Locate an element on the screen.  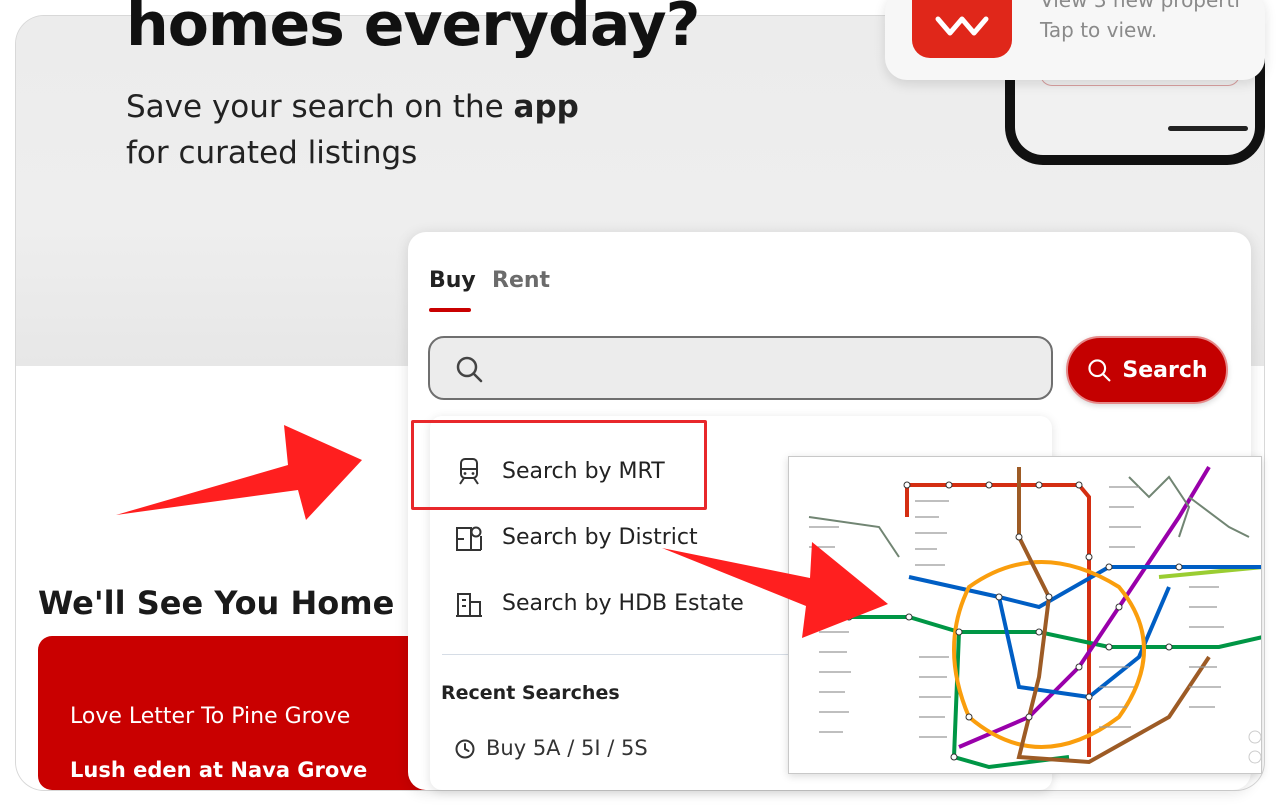
building-icon is located at coordinates (469, 605).